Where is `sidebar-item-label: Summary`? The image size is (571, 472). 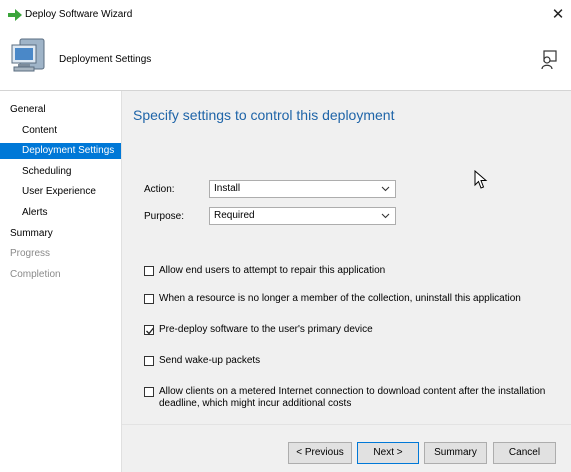 sidebar-item-label: Summary is located at coordinates (31, 233).